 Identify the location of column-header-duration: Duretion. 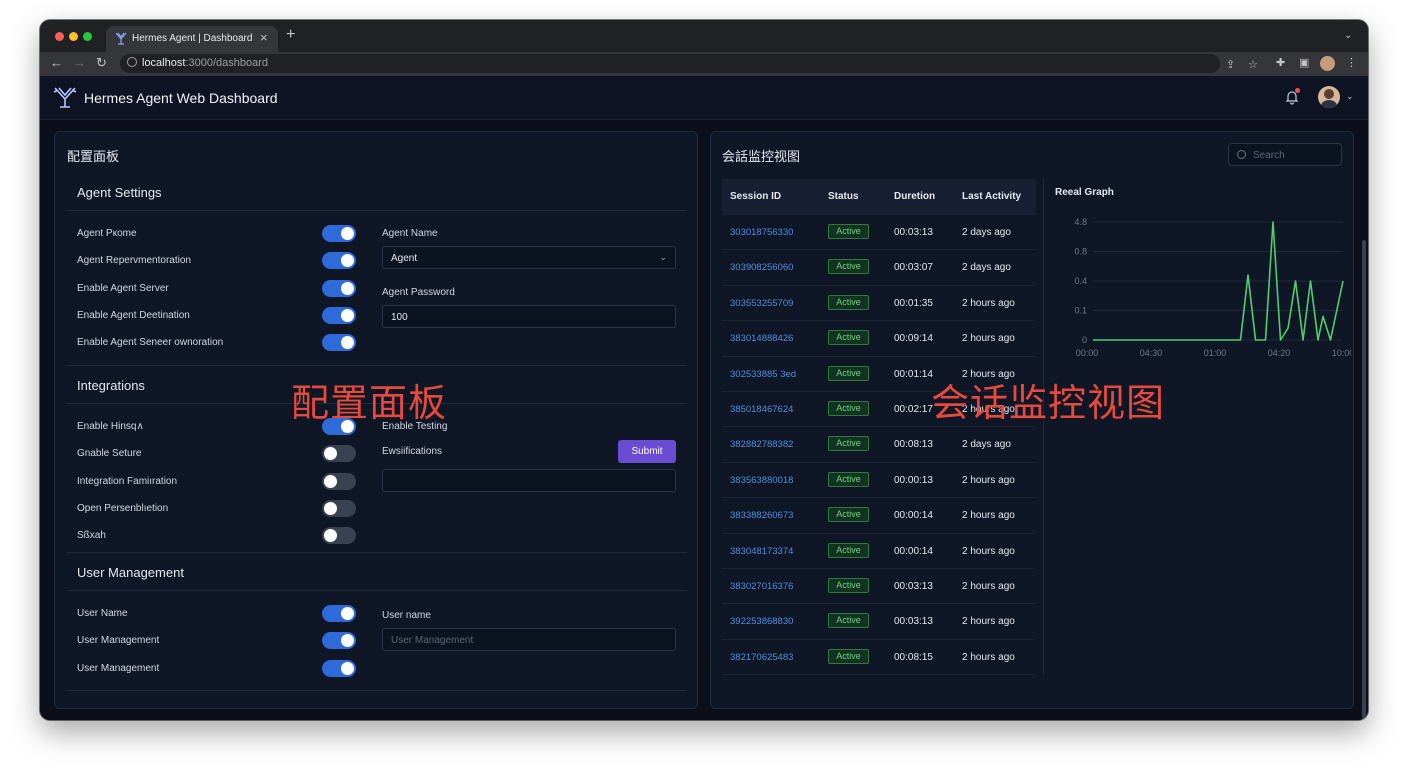
(914, 196).